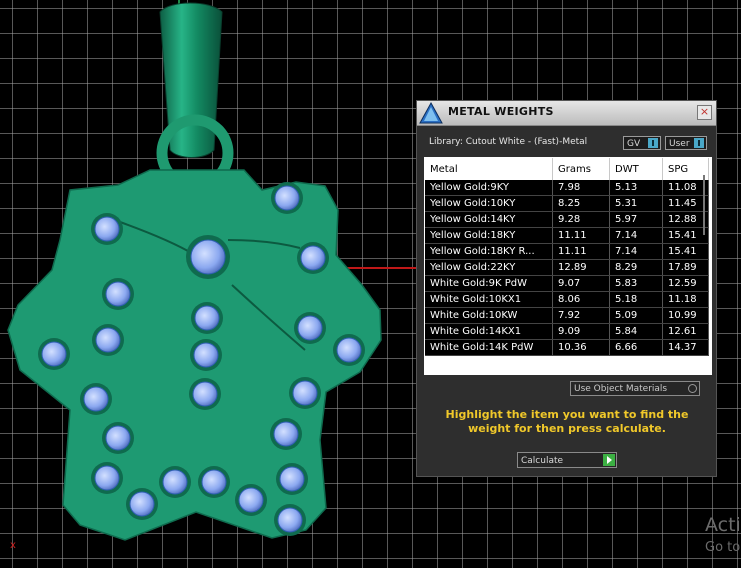 The width and height of the screenshot is (741, 568). What do you see at coordinates (581, 315) in the screenshot?
I see `table-cell: 7.92` at bounding box center [581, 315].